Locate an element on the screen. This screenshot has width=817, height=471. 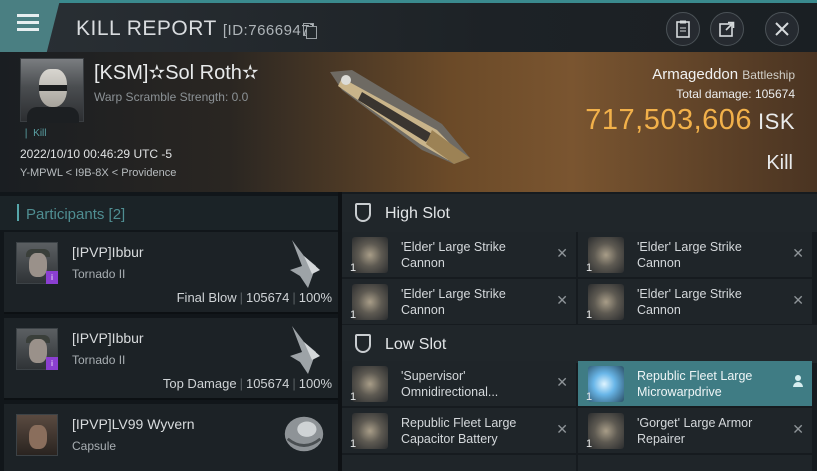
page-title: KILL REPORT [ID:7666947] is located at coordinates (195, 29).